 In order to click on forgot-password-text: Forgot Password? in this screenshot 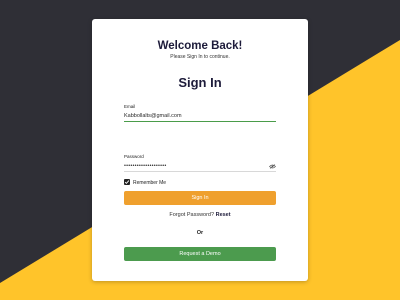, I will do `click(192, 215)`.